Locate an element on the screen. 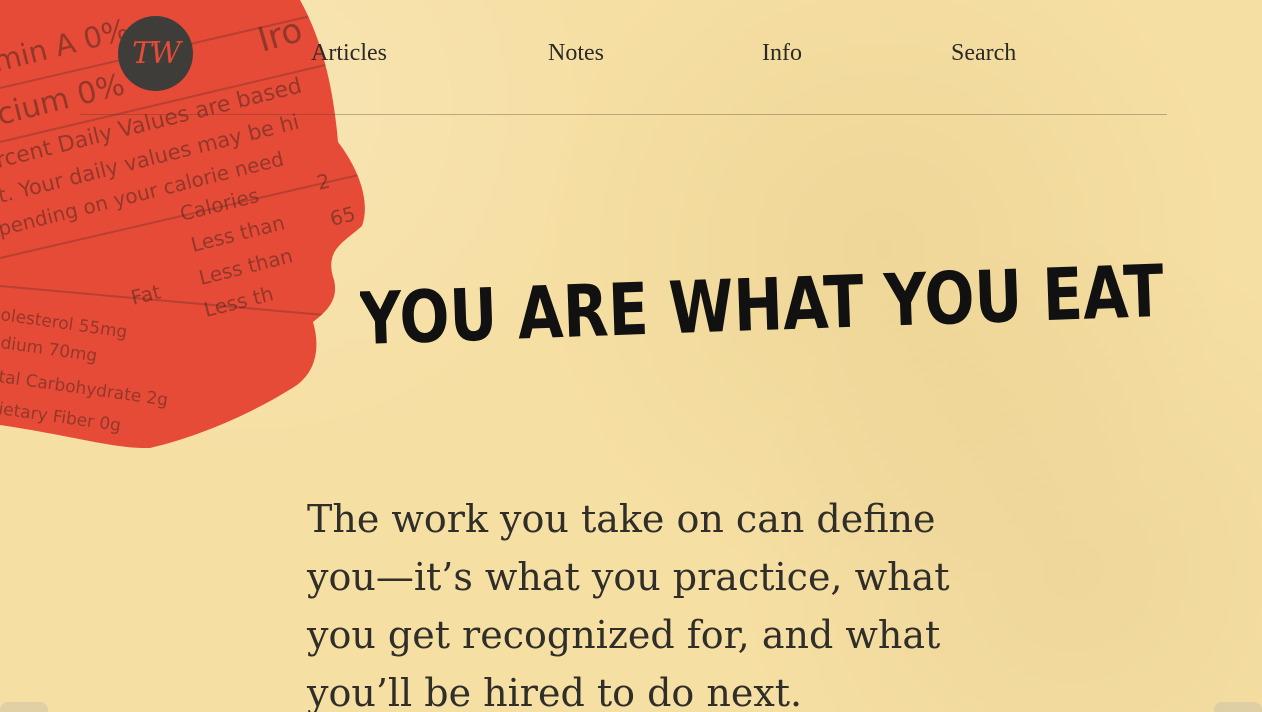 The width and height of the screenshot is (1262, 712). logo-monogram: TW is located at coordinates (156, 53).